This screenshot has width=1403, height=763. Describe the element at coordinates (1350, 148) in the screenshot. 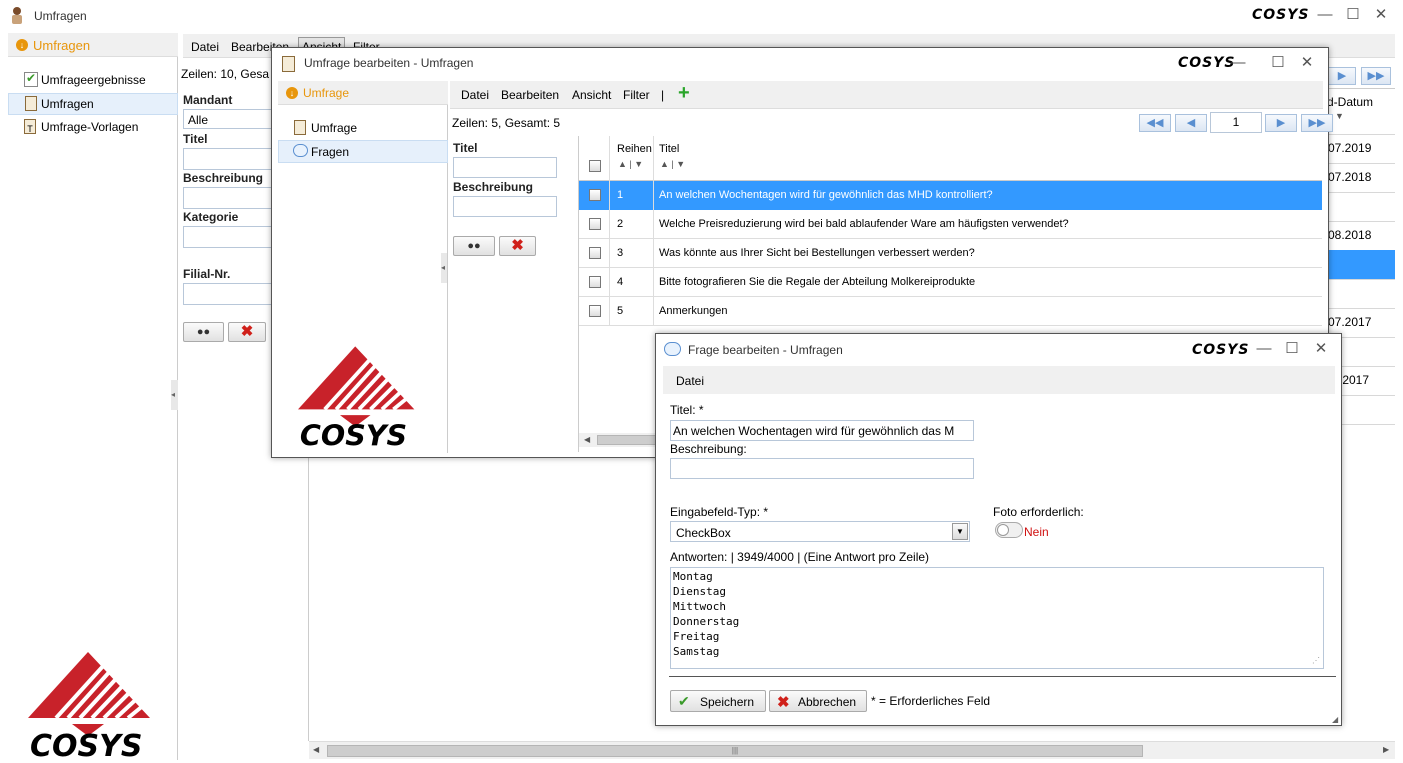

I see `grid-cell: 07.2019` at that location.